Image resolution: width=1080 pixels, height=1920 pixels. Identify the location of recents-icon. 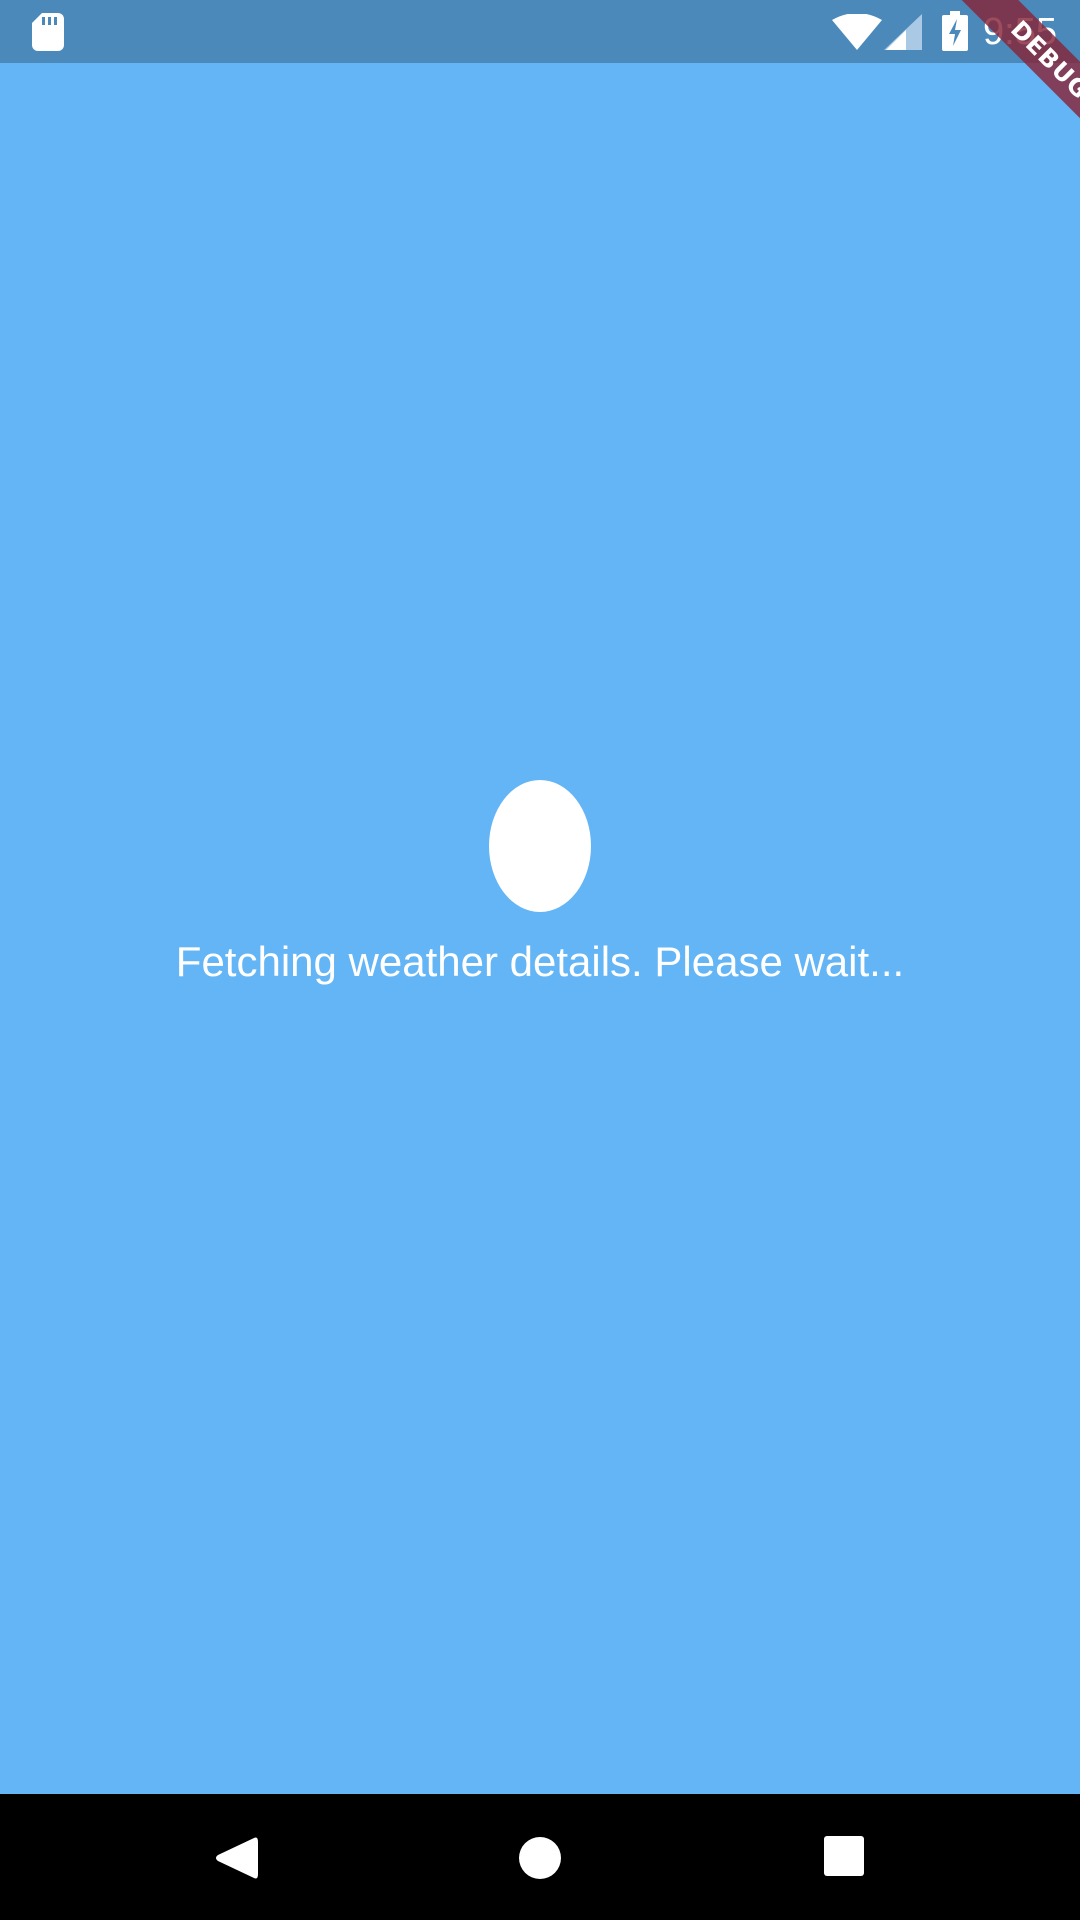
(844, 1856).